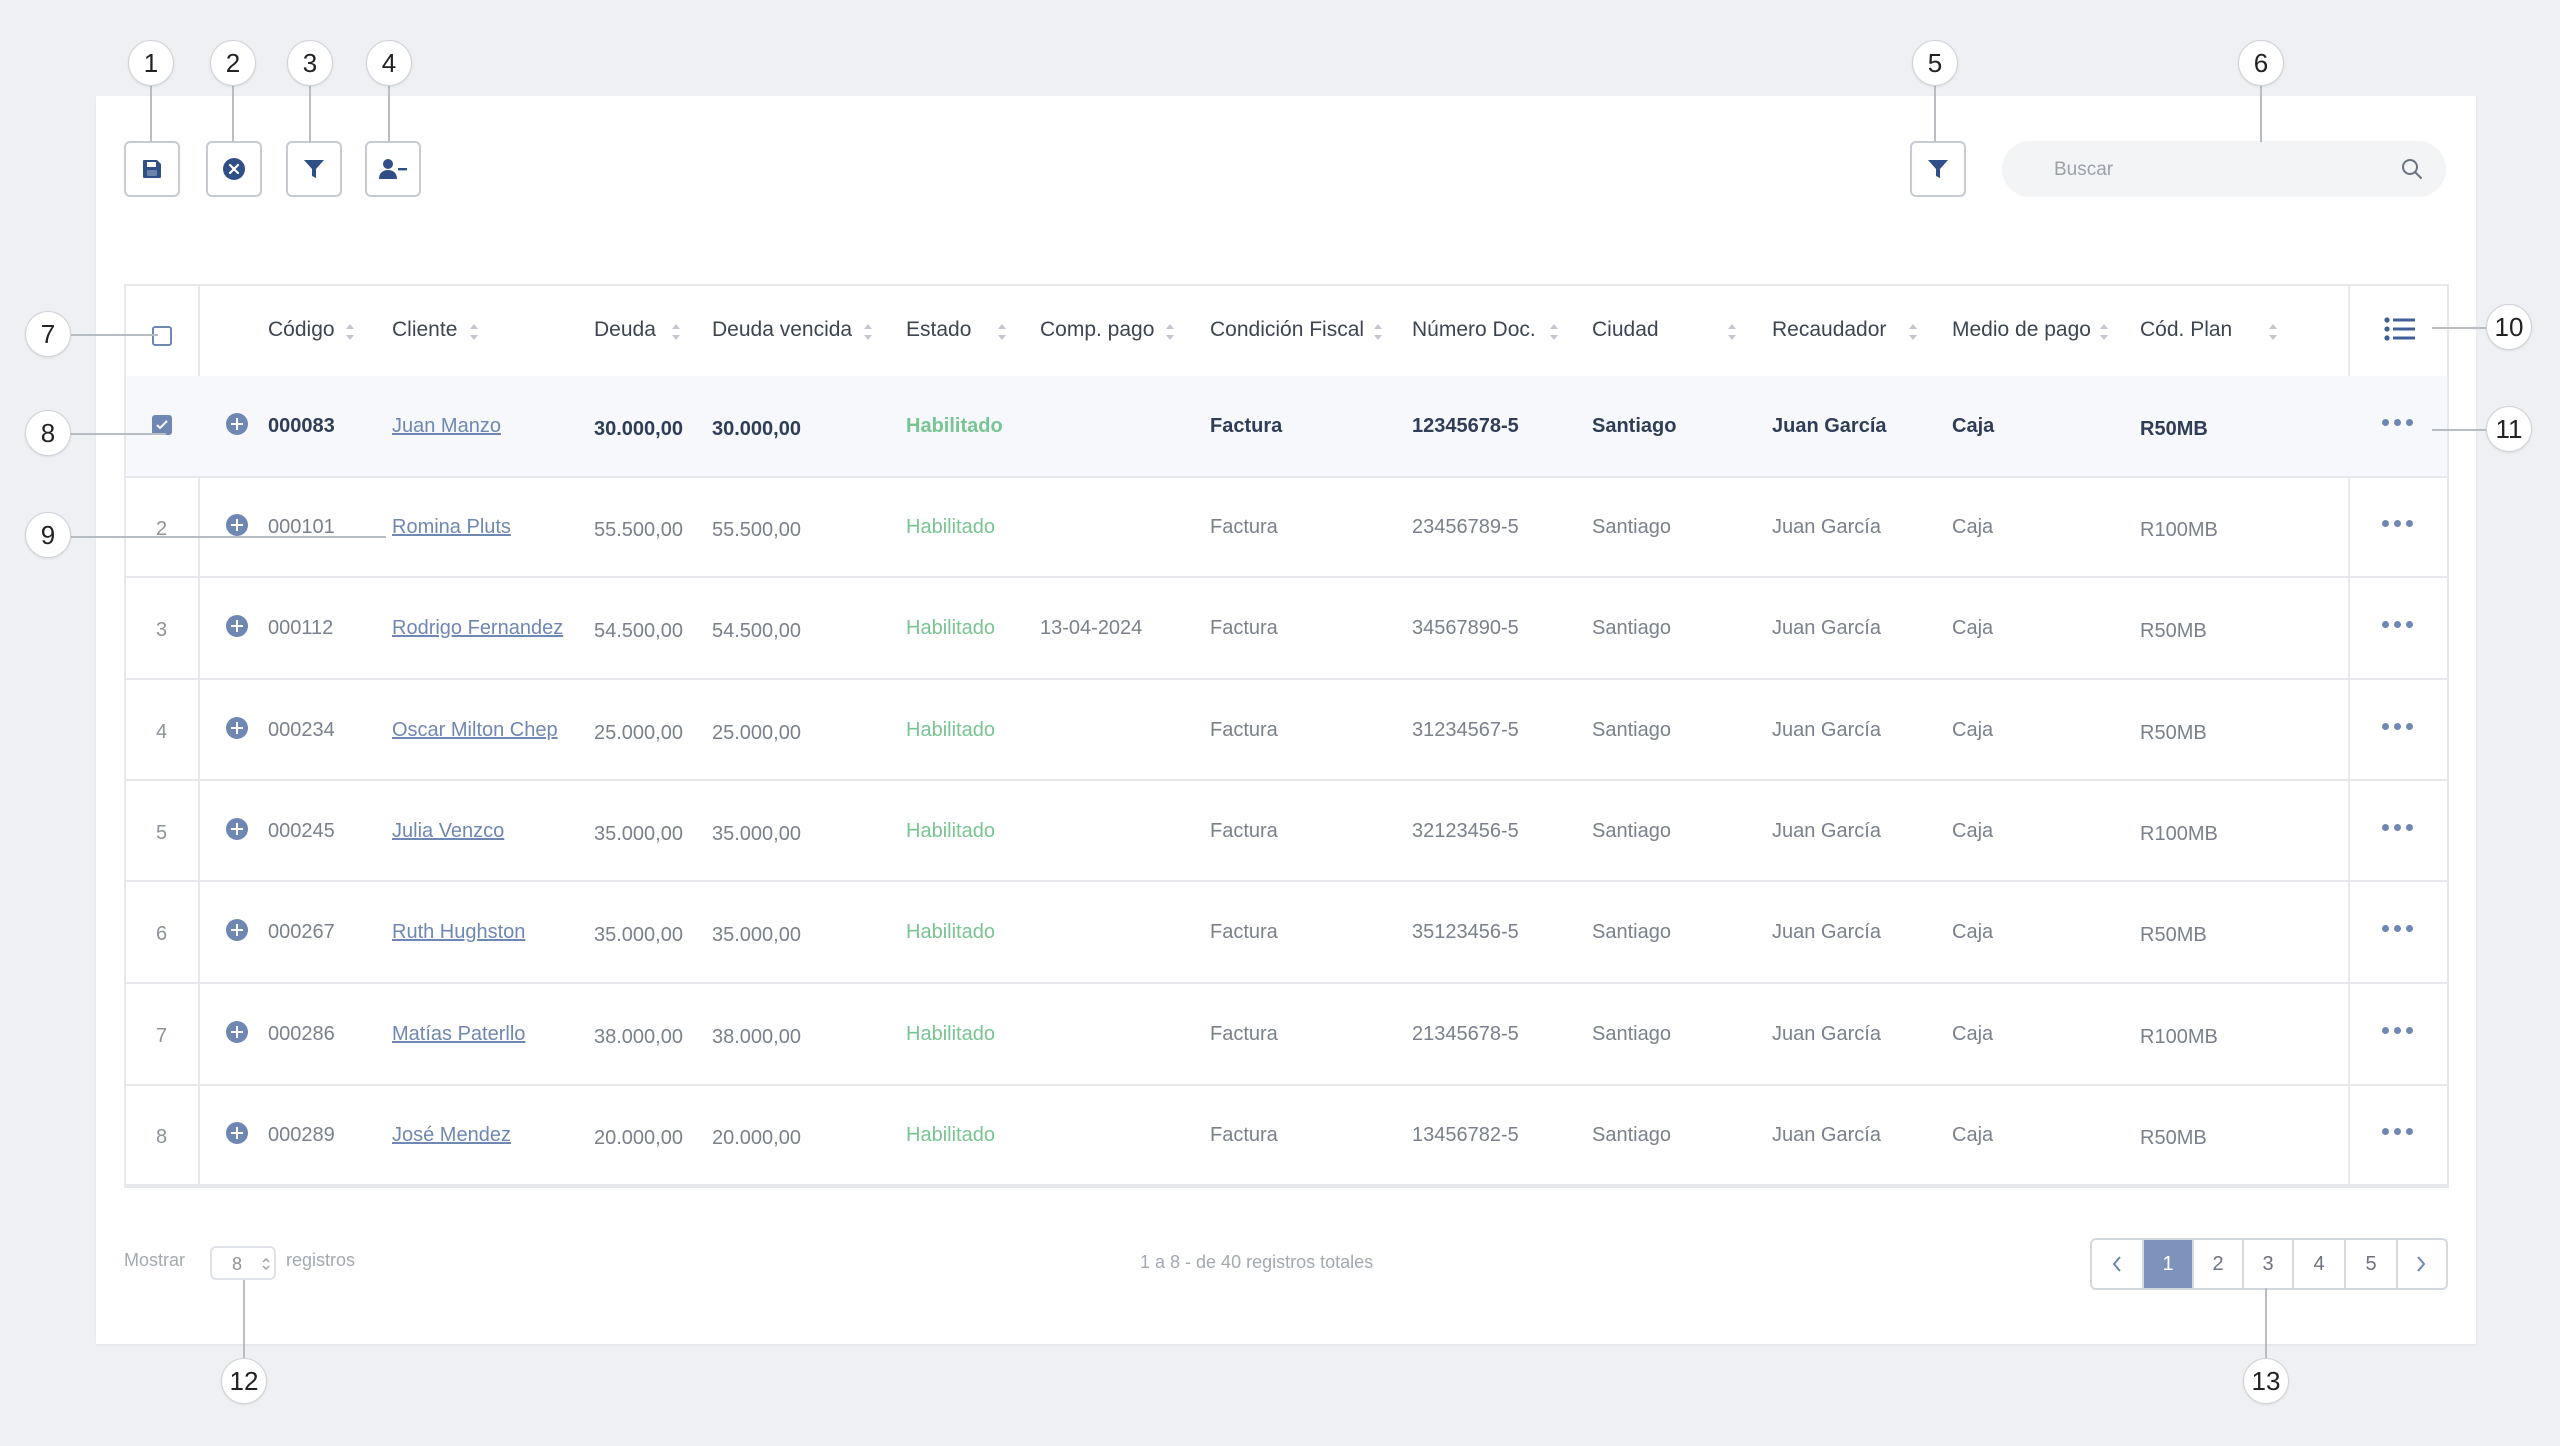 The image size is (2560, 1446). Describe the element at coordinates (1829, 330) in the screenshot. I see `column-header: Recaudador` at that location.